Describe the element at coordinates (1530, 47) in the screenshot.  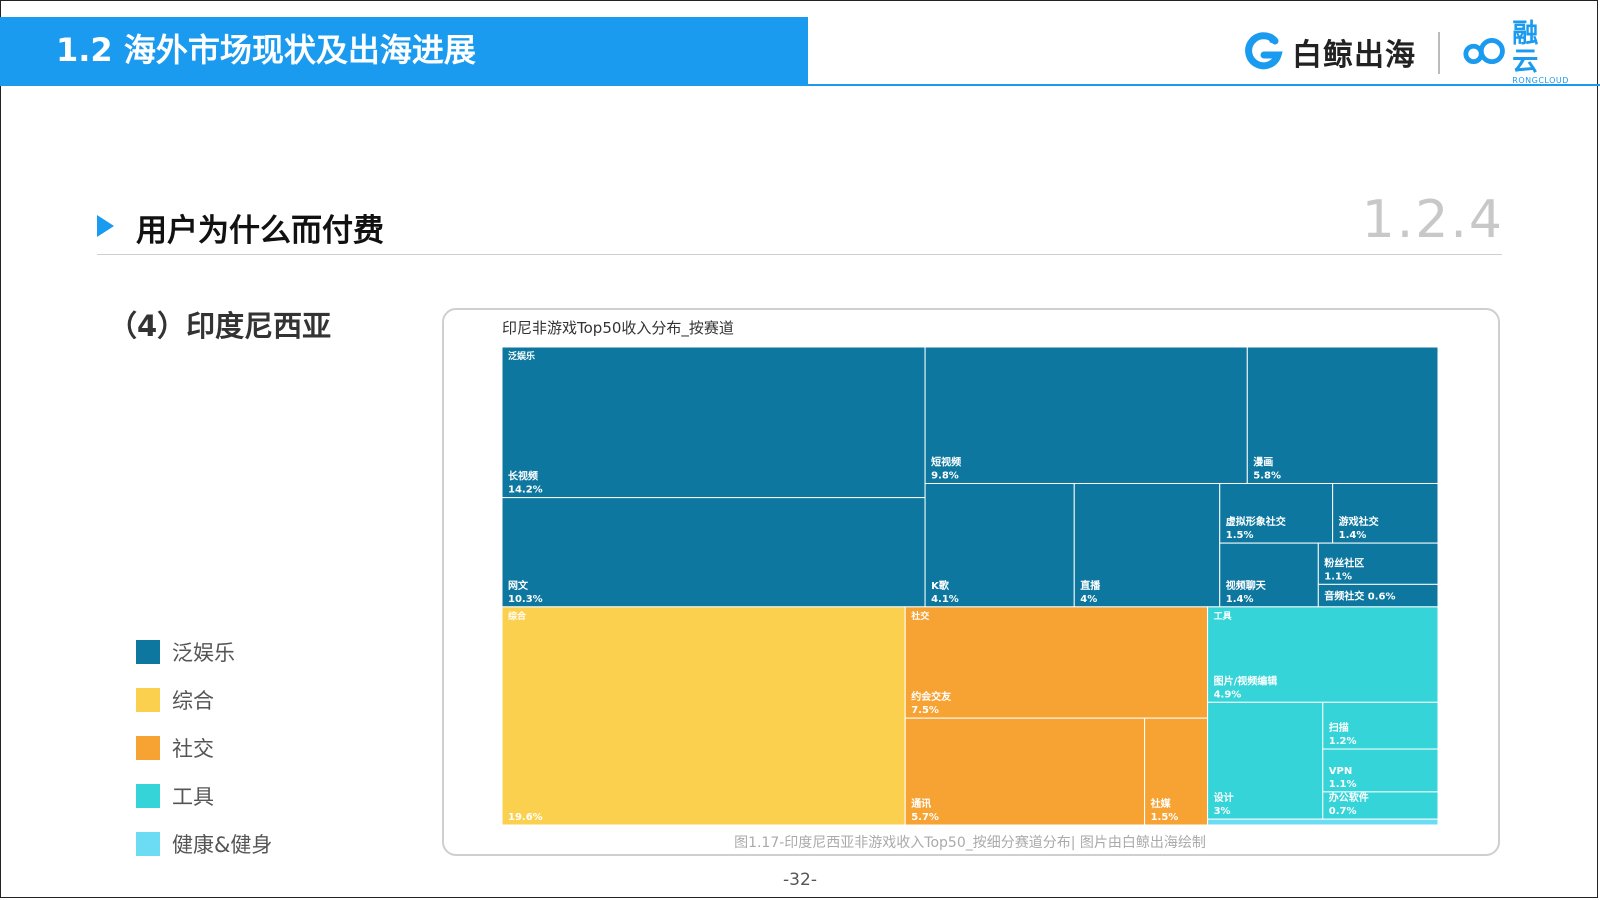
I see `rongyun-wordmark: 融 云` at that location.